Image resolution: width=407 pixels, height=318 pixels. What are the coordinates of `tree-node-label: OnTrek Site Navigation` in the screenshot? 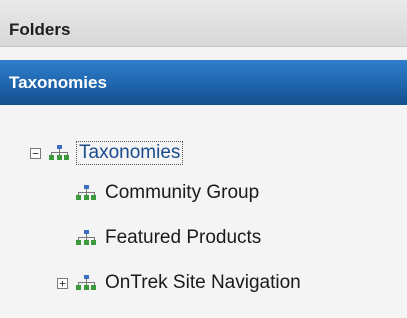 It's located at (203, 283).